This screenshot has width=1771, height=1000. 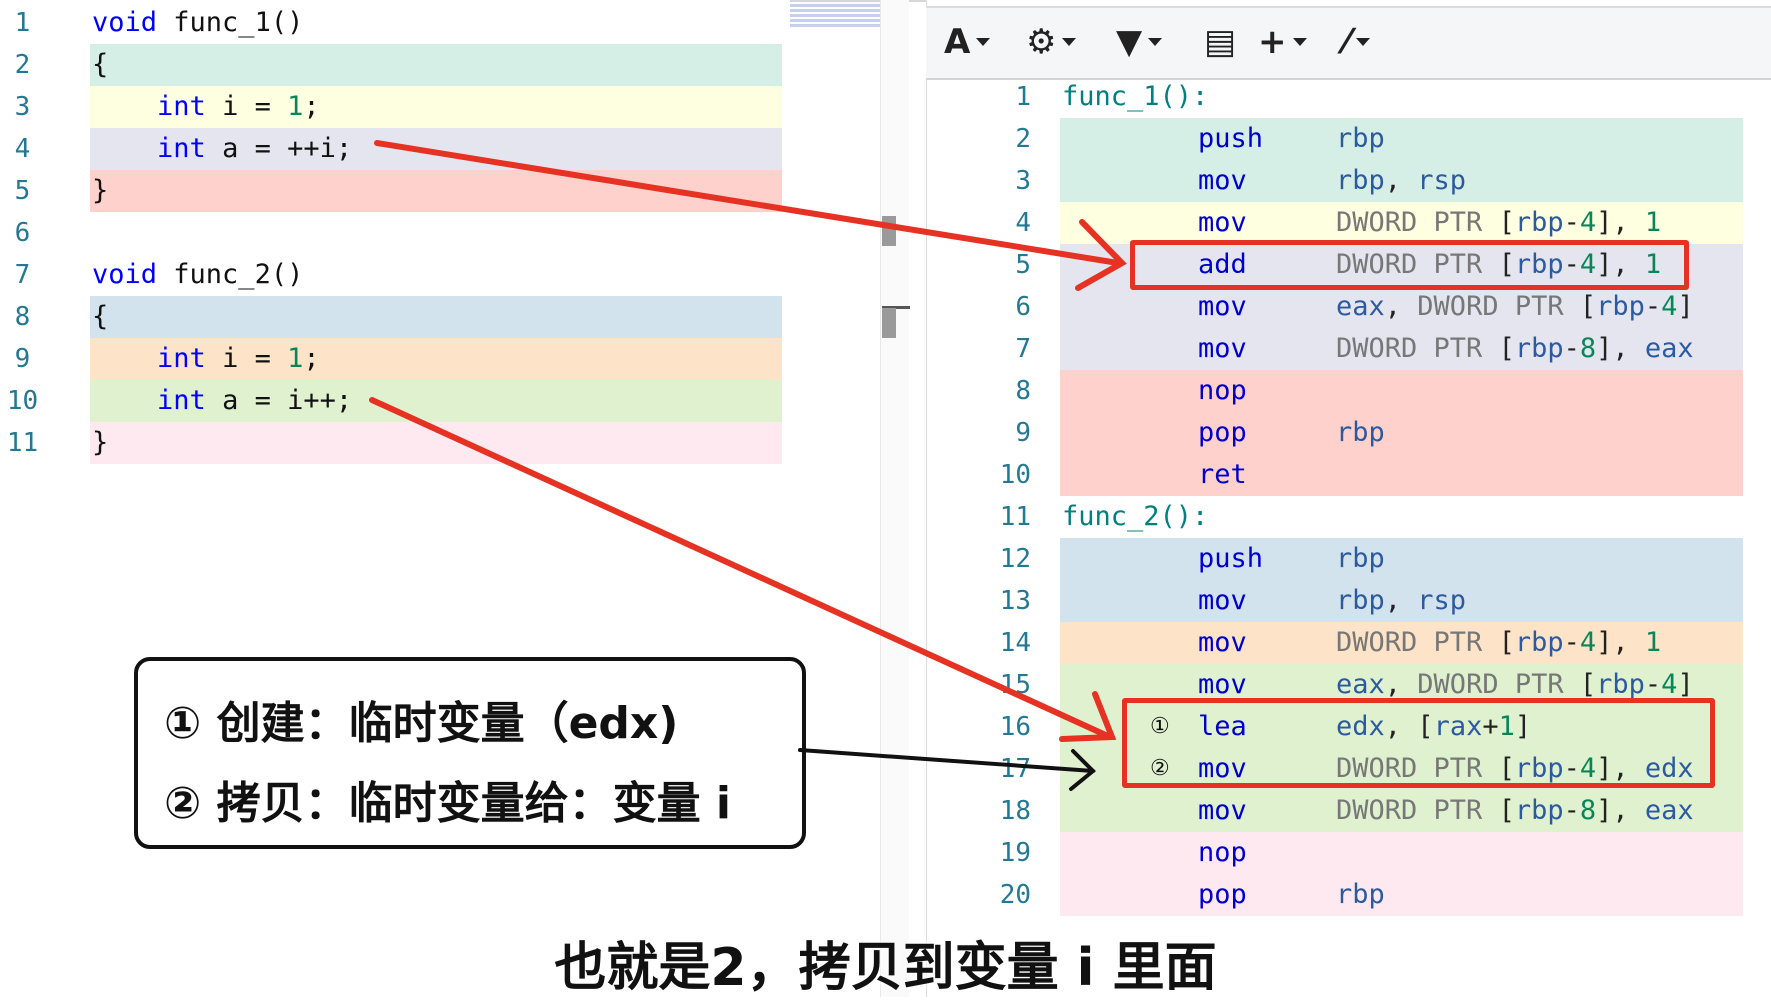 I want to click on callout-step-create: ① 创建：临时变量（edx), so click(x=421, y=723).